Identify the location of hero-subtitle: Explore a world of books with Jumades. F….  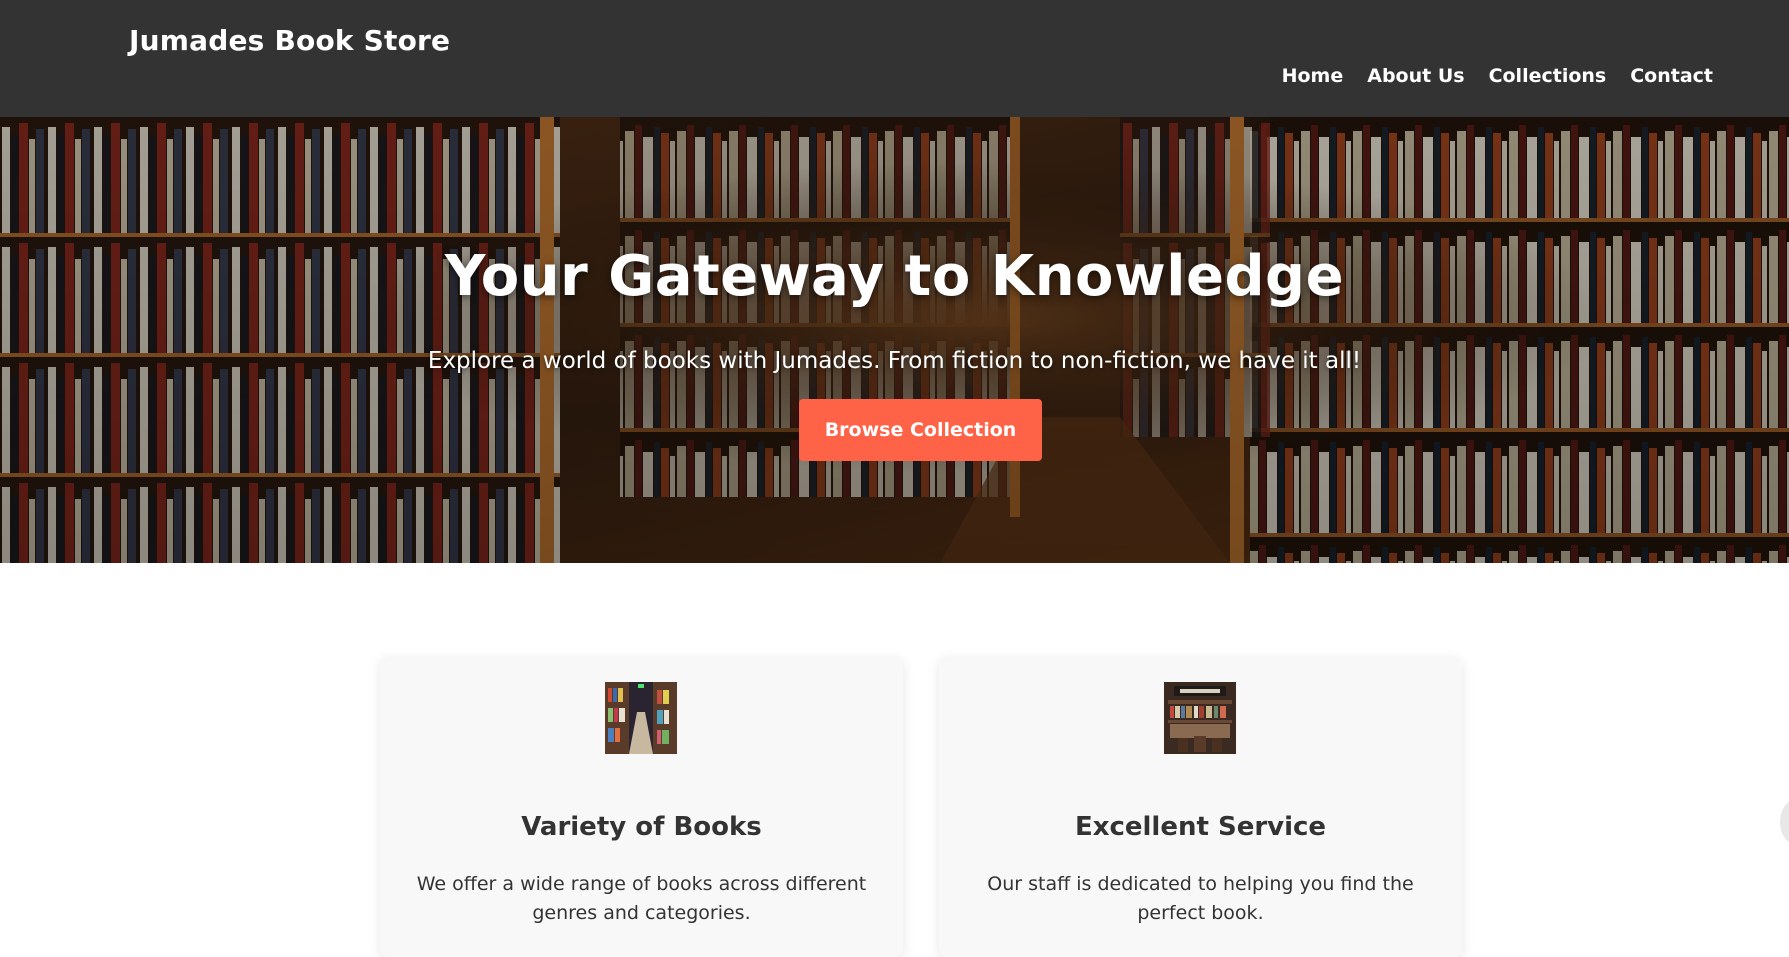
(894, 361).